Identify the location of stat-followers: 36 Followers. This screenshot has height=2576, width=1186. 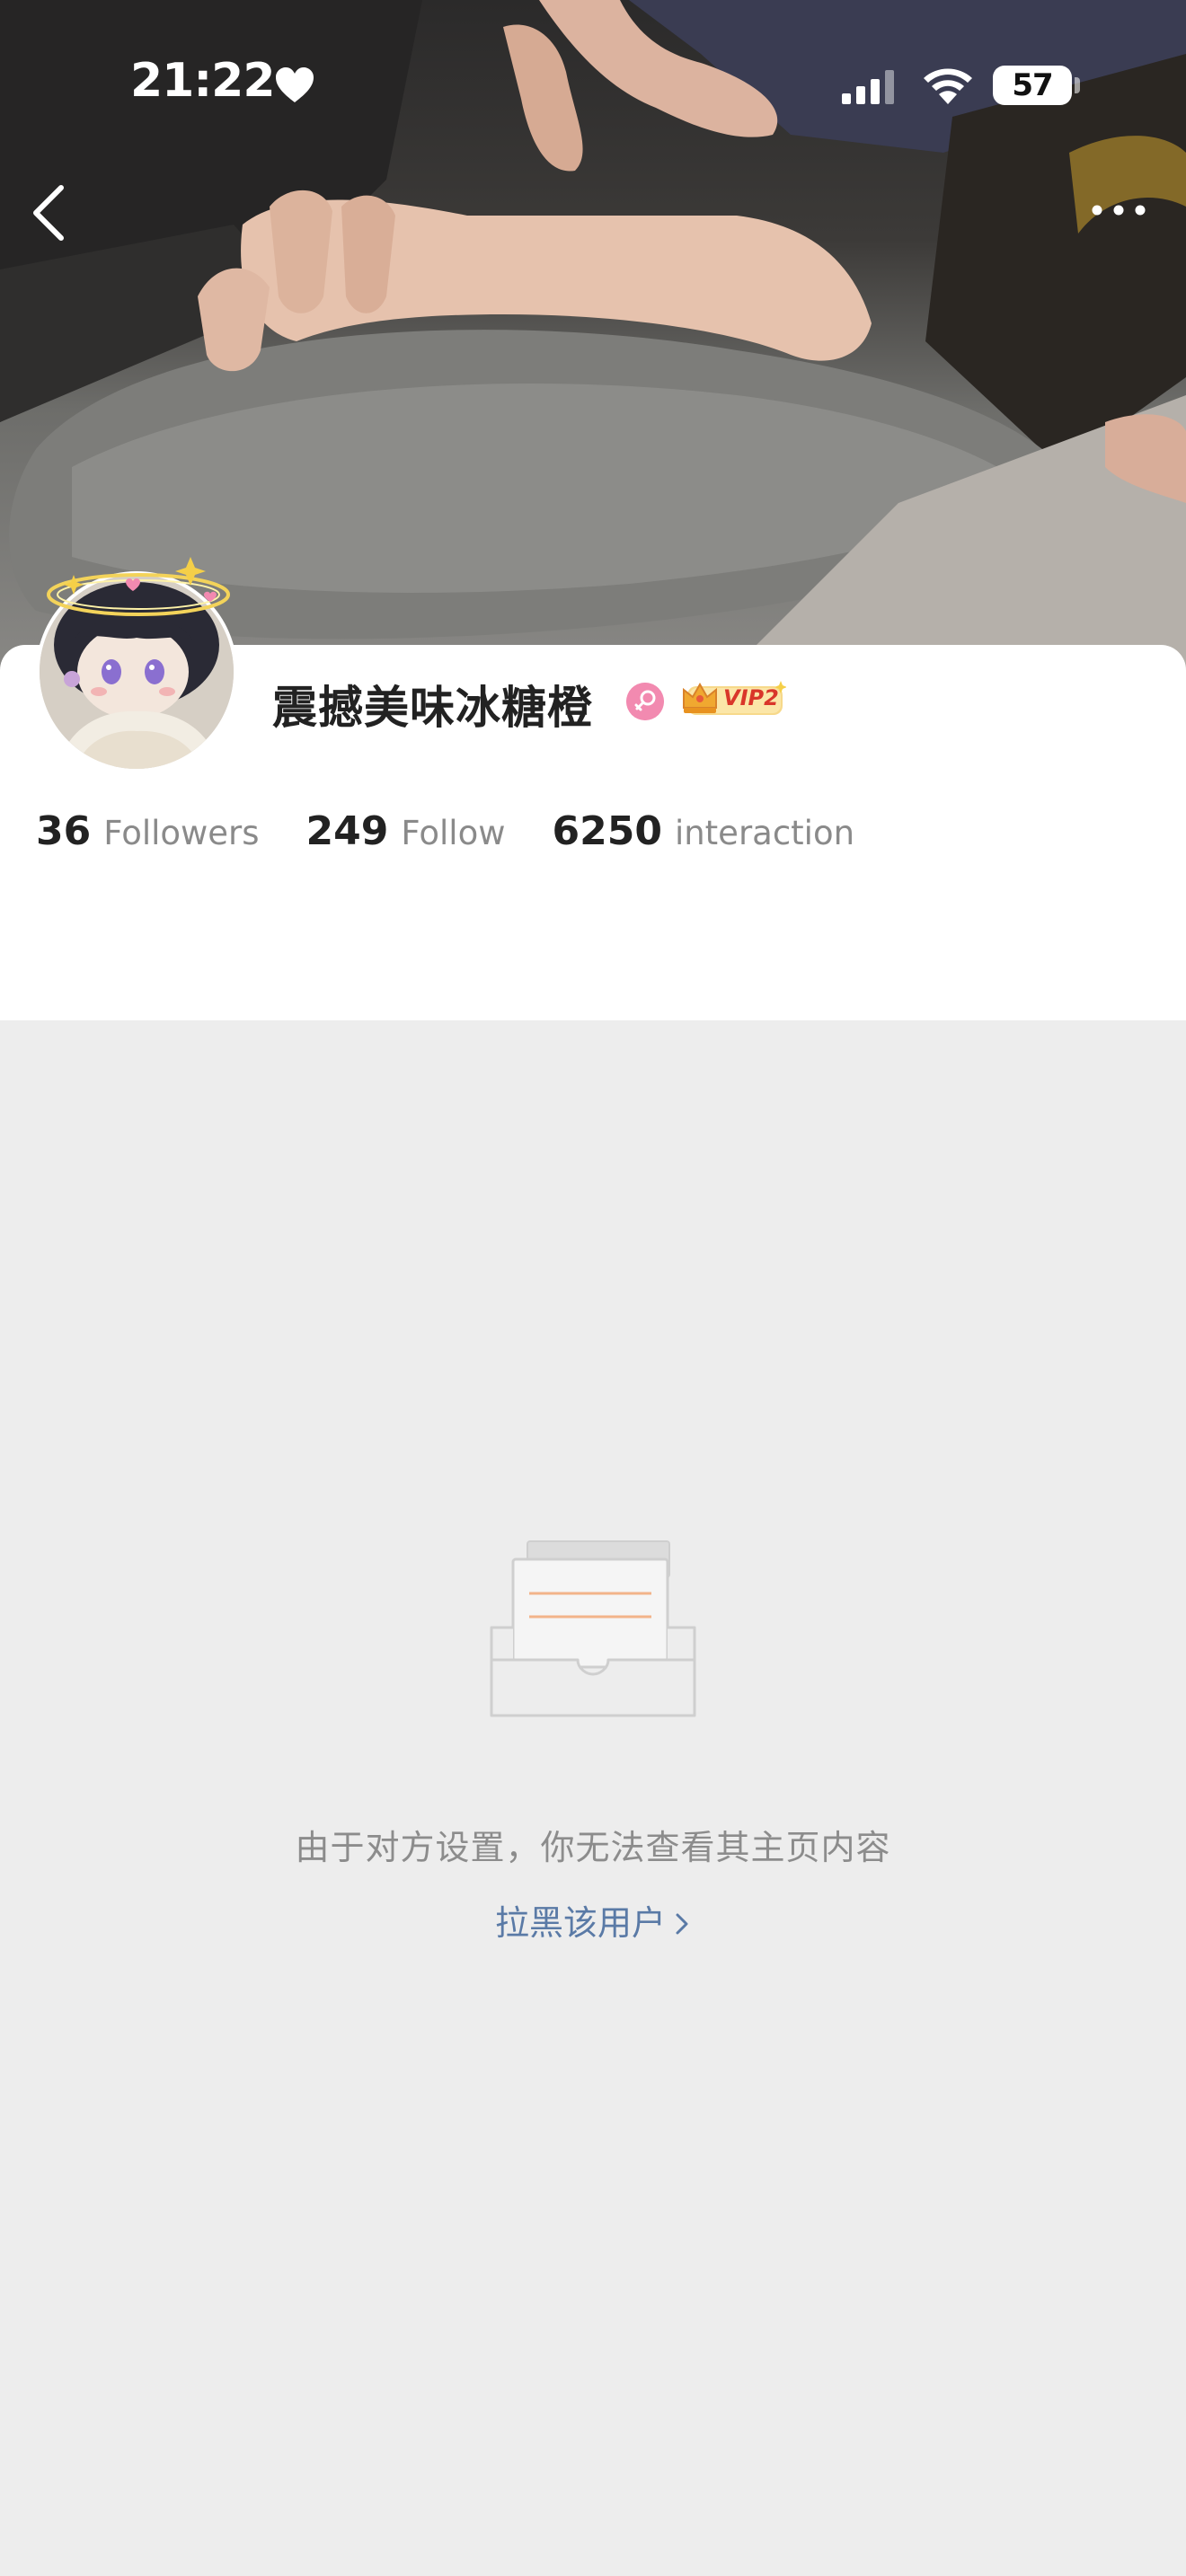
(148, 831).